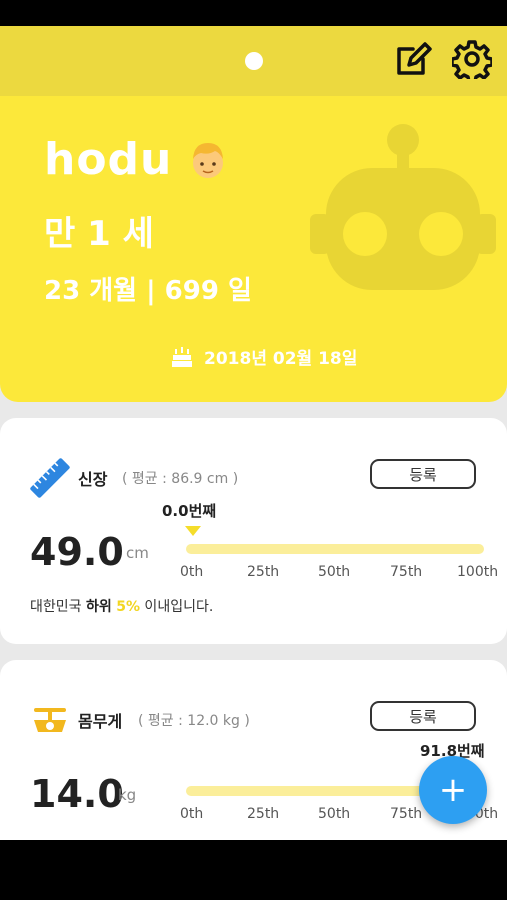 This screenshot has height=900, width=507. Describe the element at coordinates (50, 720) in the screenshot. I see `scale-icon` at that location.